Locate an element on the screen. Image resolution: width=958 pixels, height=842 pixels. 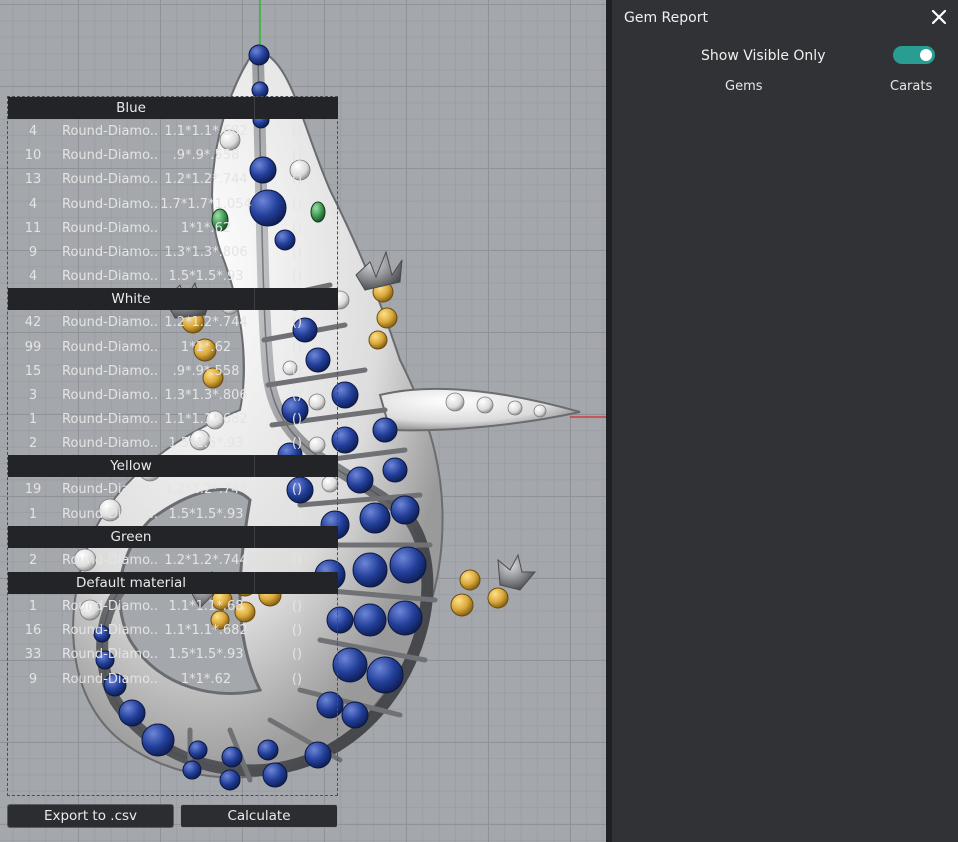
gem-row: 13 Round-Diamo... 1.2*1.2*.744 () is located at coordinates (173, 179).